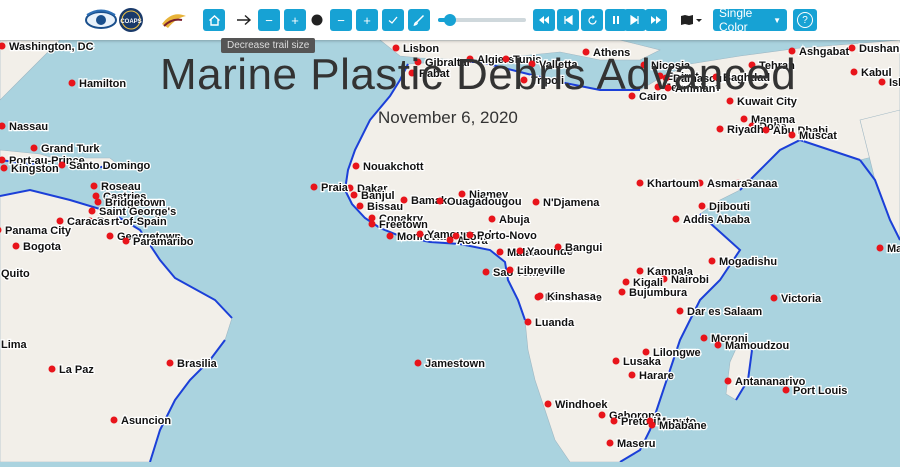 The image size is (900, 467). Describe the element at coordinates (341, 20) in the screenshot. I see `decrease-size-button: −` at that location.